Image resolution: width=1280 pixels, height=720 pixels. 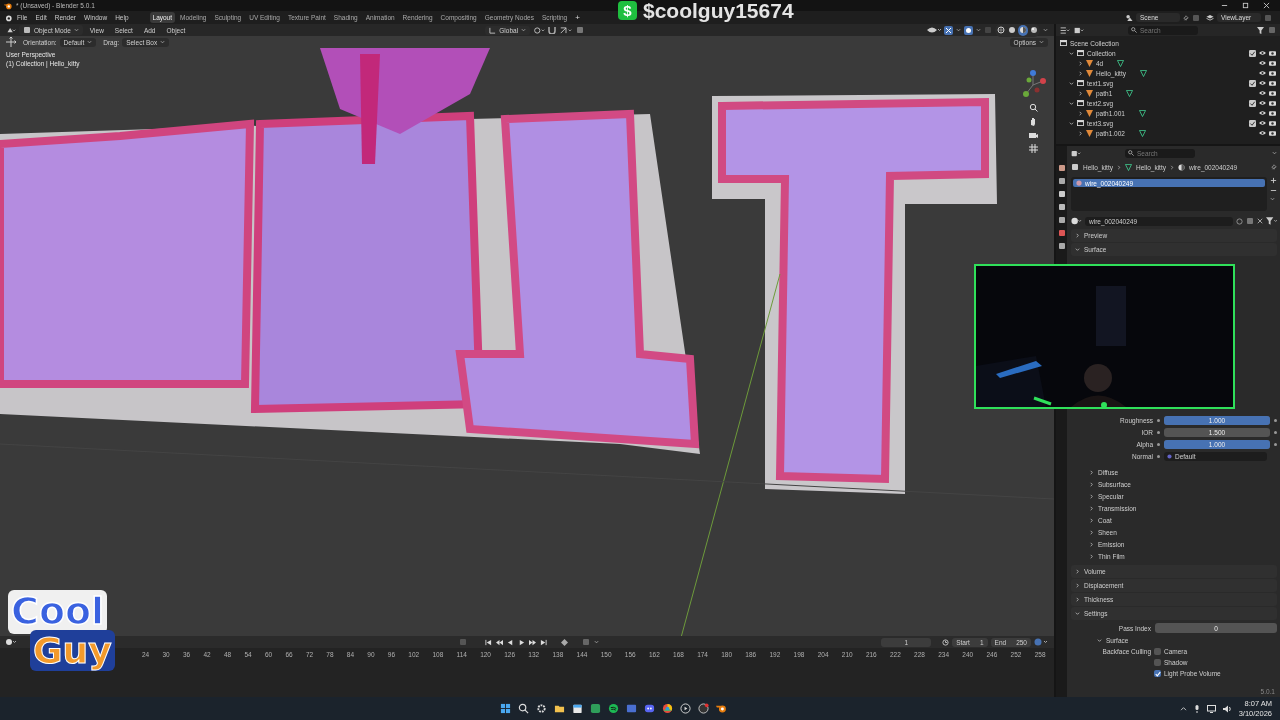 I want to click on plus-icon, so click(x=1273, y=180).